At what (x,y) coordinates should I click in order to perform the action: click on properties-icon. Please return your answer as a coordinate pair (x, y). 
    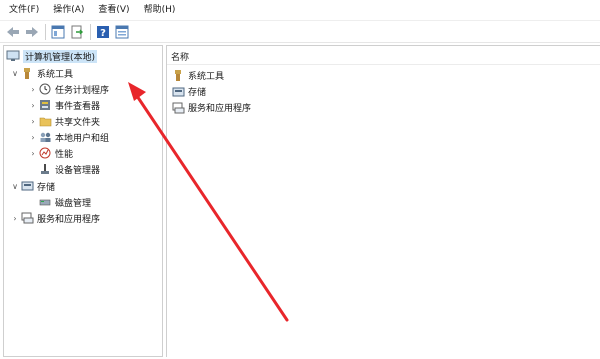
    Looking at the image, I should click on (122, 32).